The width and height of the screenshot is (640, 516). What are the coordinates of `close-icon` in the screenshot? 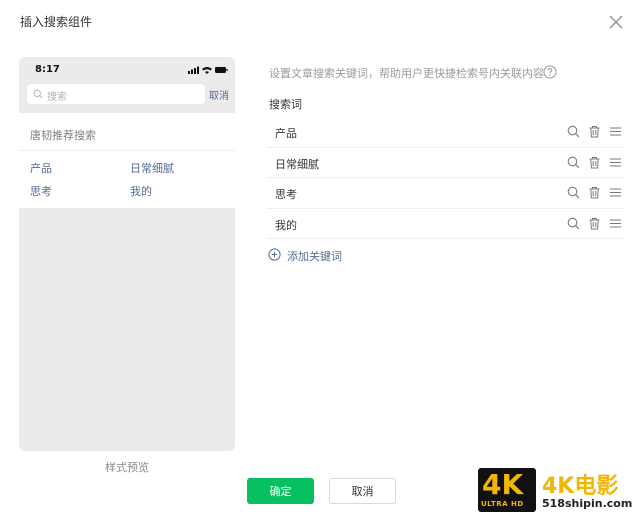 It's located at (616, 22).